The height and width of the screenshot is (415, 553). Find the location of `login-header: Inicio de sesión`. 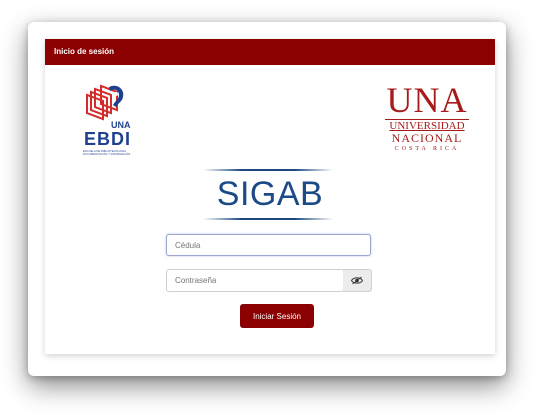

login-header: Inicio de sesión is located at coordinates (270, 52).